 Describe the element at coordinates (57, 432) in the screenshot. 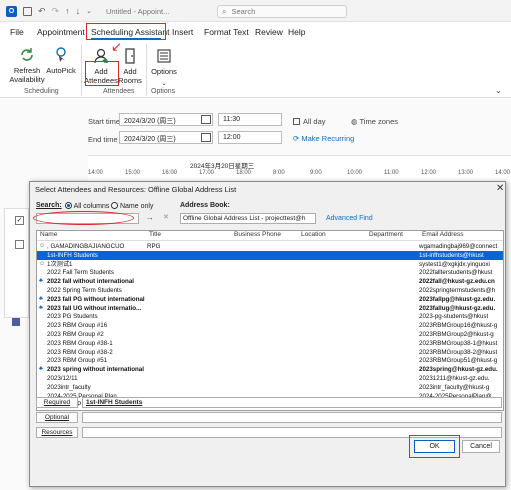

I see `resources-button: Resources` at that location.